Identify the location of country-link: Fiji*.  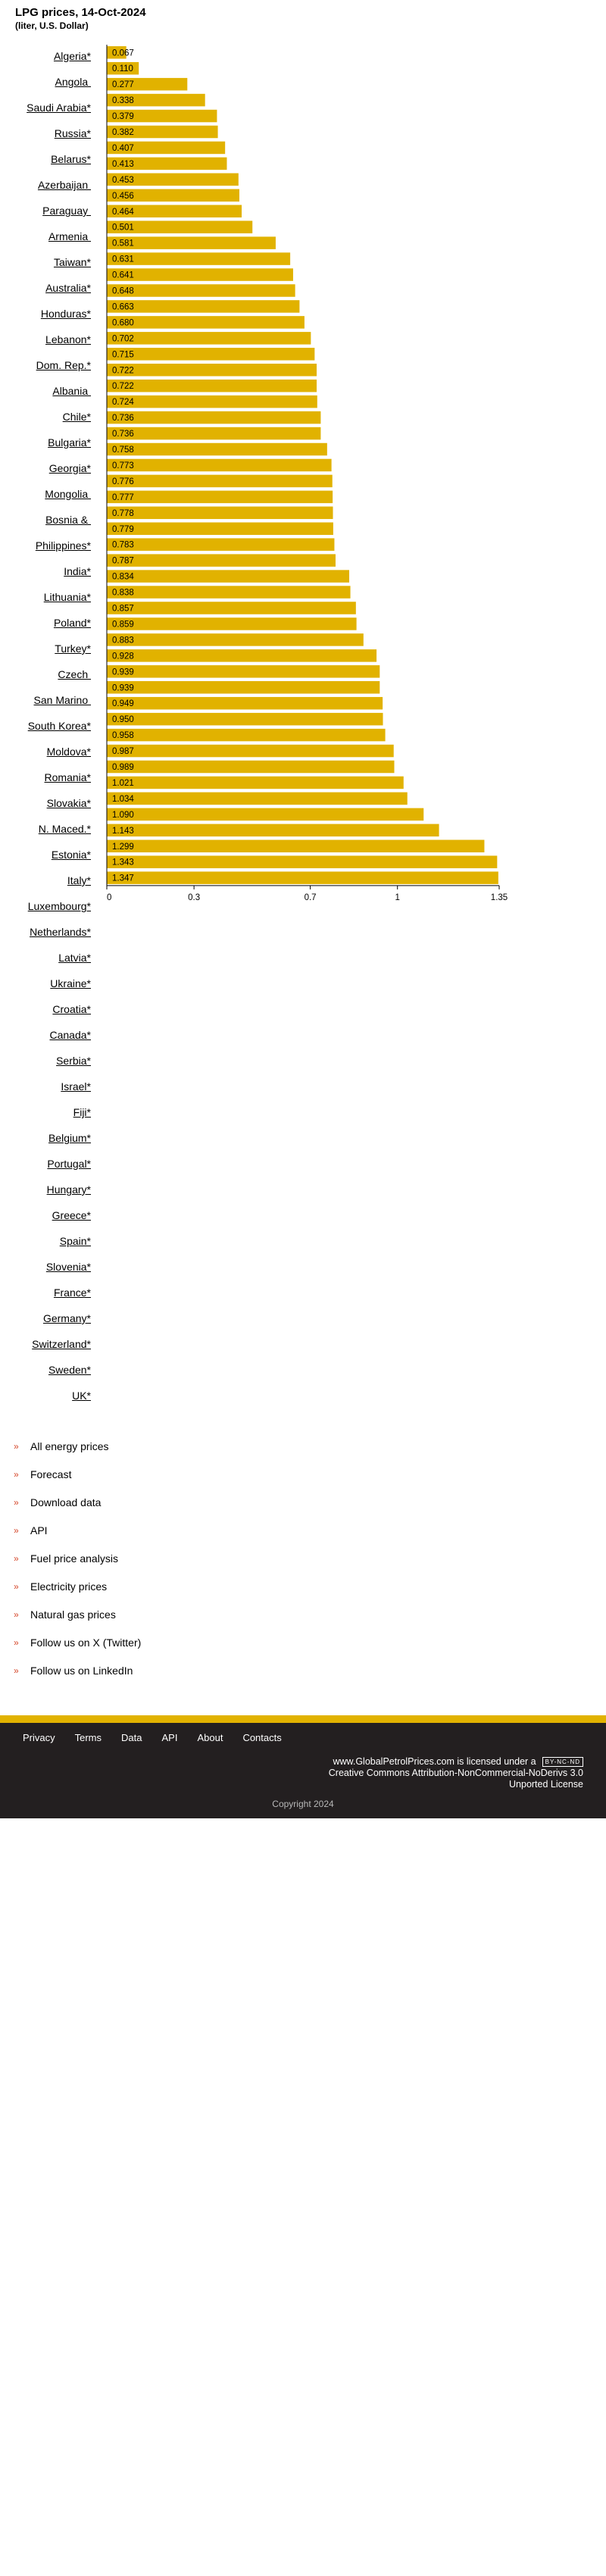
(82, 1112).